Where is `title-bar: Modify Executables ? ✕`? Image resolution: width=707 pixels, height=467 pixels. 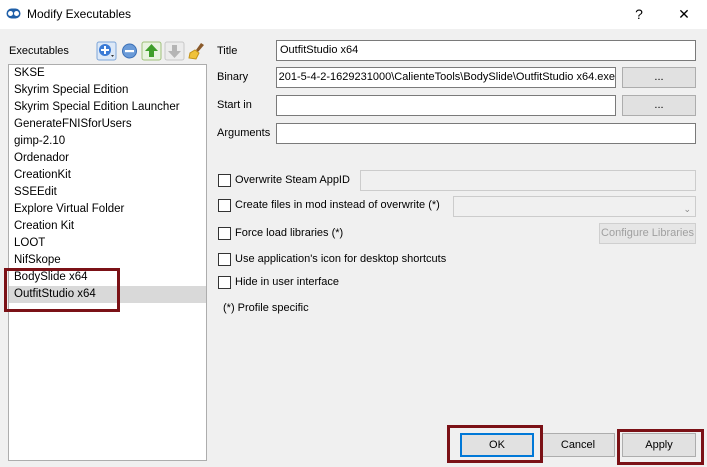 title-bar: Modify Executables ? ✕ is located at coordinates (353, 14).